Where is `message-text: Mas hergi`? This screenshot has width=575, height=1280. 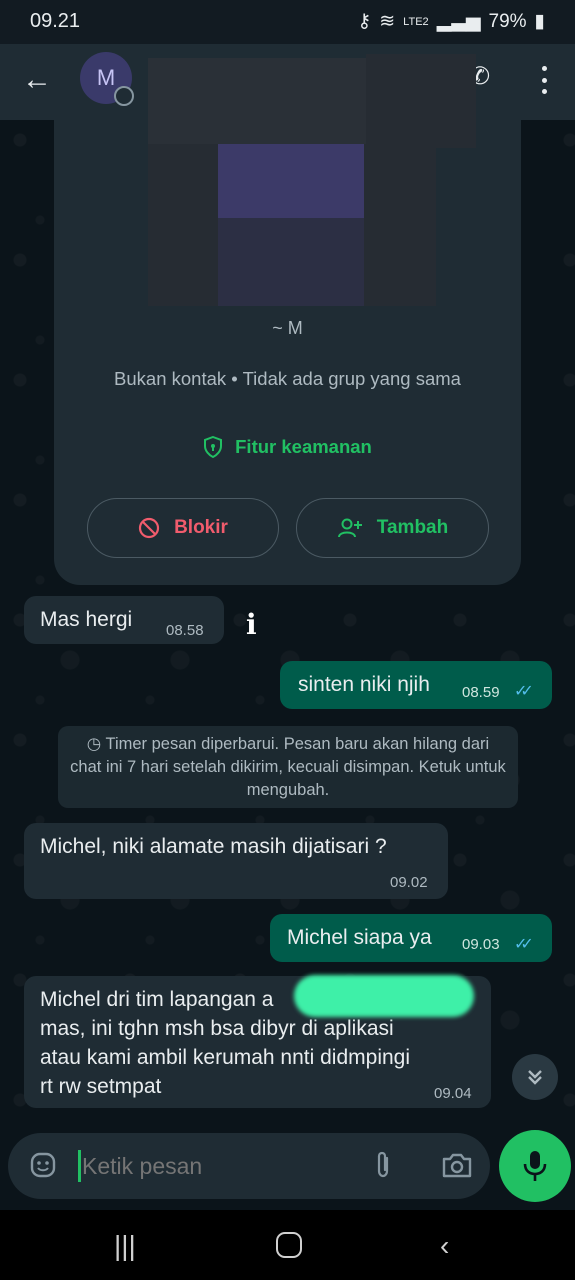
message-text: Mas hergi is located at coordinates (86, 619).